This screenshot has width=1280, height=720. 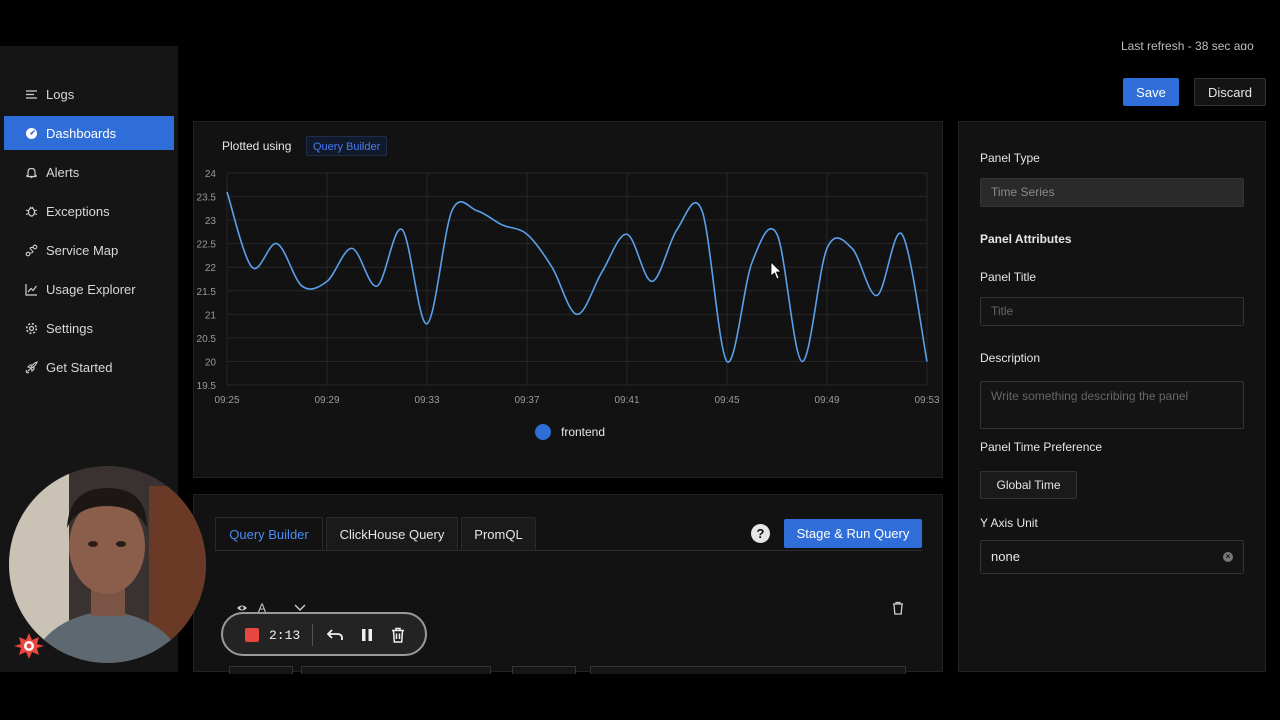 I want to click on route-icon, so click(x=31, y=250).